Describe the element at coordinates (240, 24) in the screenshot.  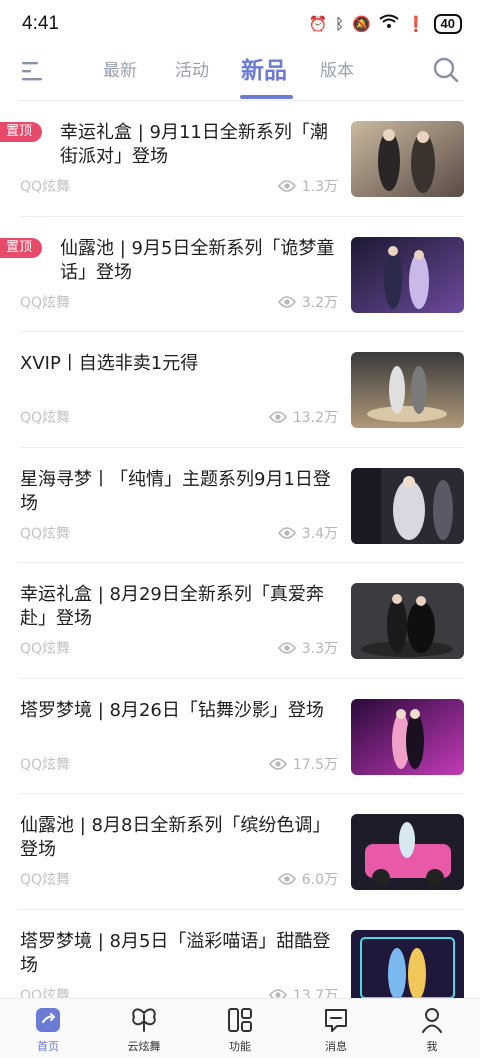
I see `status-bar: 4:41 ⏰ ᛒ 🔕 ❗ 40` at that location.